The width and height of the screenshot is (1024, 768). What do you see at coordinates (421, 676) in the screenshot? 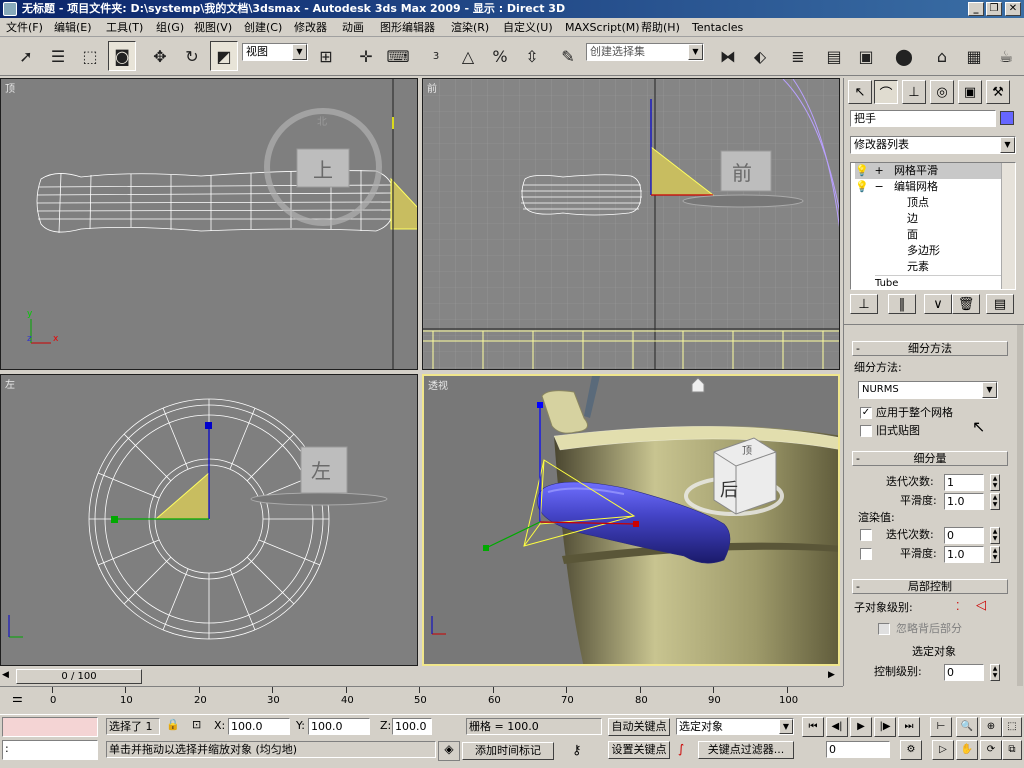
I see `time-slider: 0 / 100 ◀ ▶` at bounding box center [421, 676].